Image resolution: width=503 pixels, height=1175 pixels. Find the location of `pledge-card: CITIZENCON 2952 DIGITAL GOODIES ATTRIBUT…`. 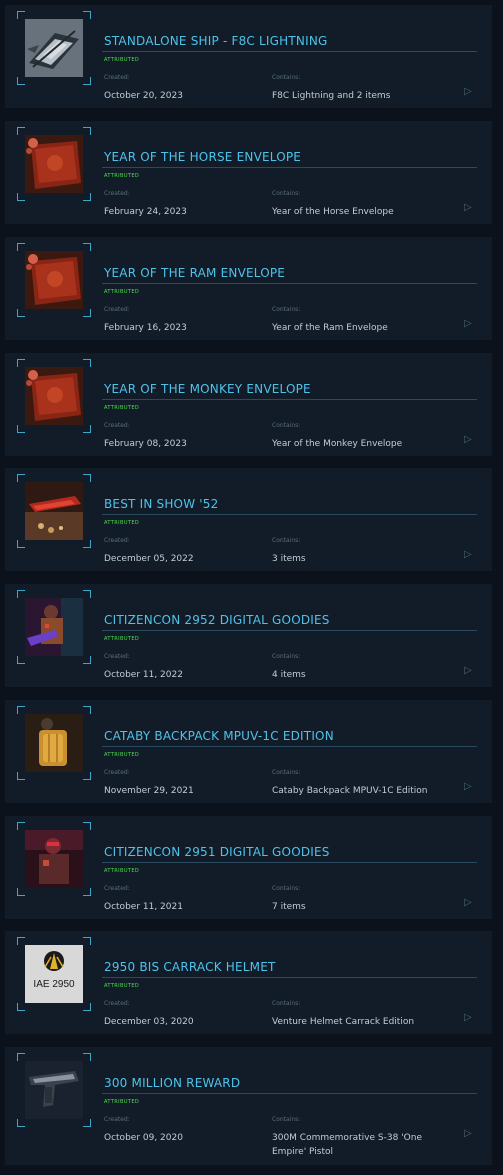

pledge-card: CITIZENCON 2952 DIGITAL GOODIES ATTRIBUT… is located at coordinates (248, 641).